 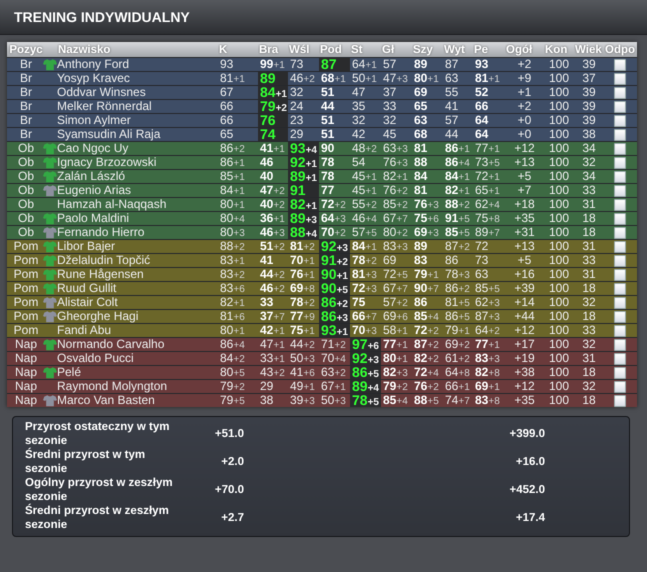 What do you see at coordinates (334, 330) in the screenshot?
I see `stat-cell: 93+1` at bounding box center [334, 330].